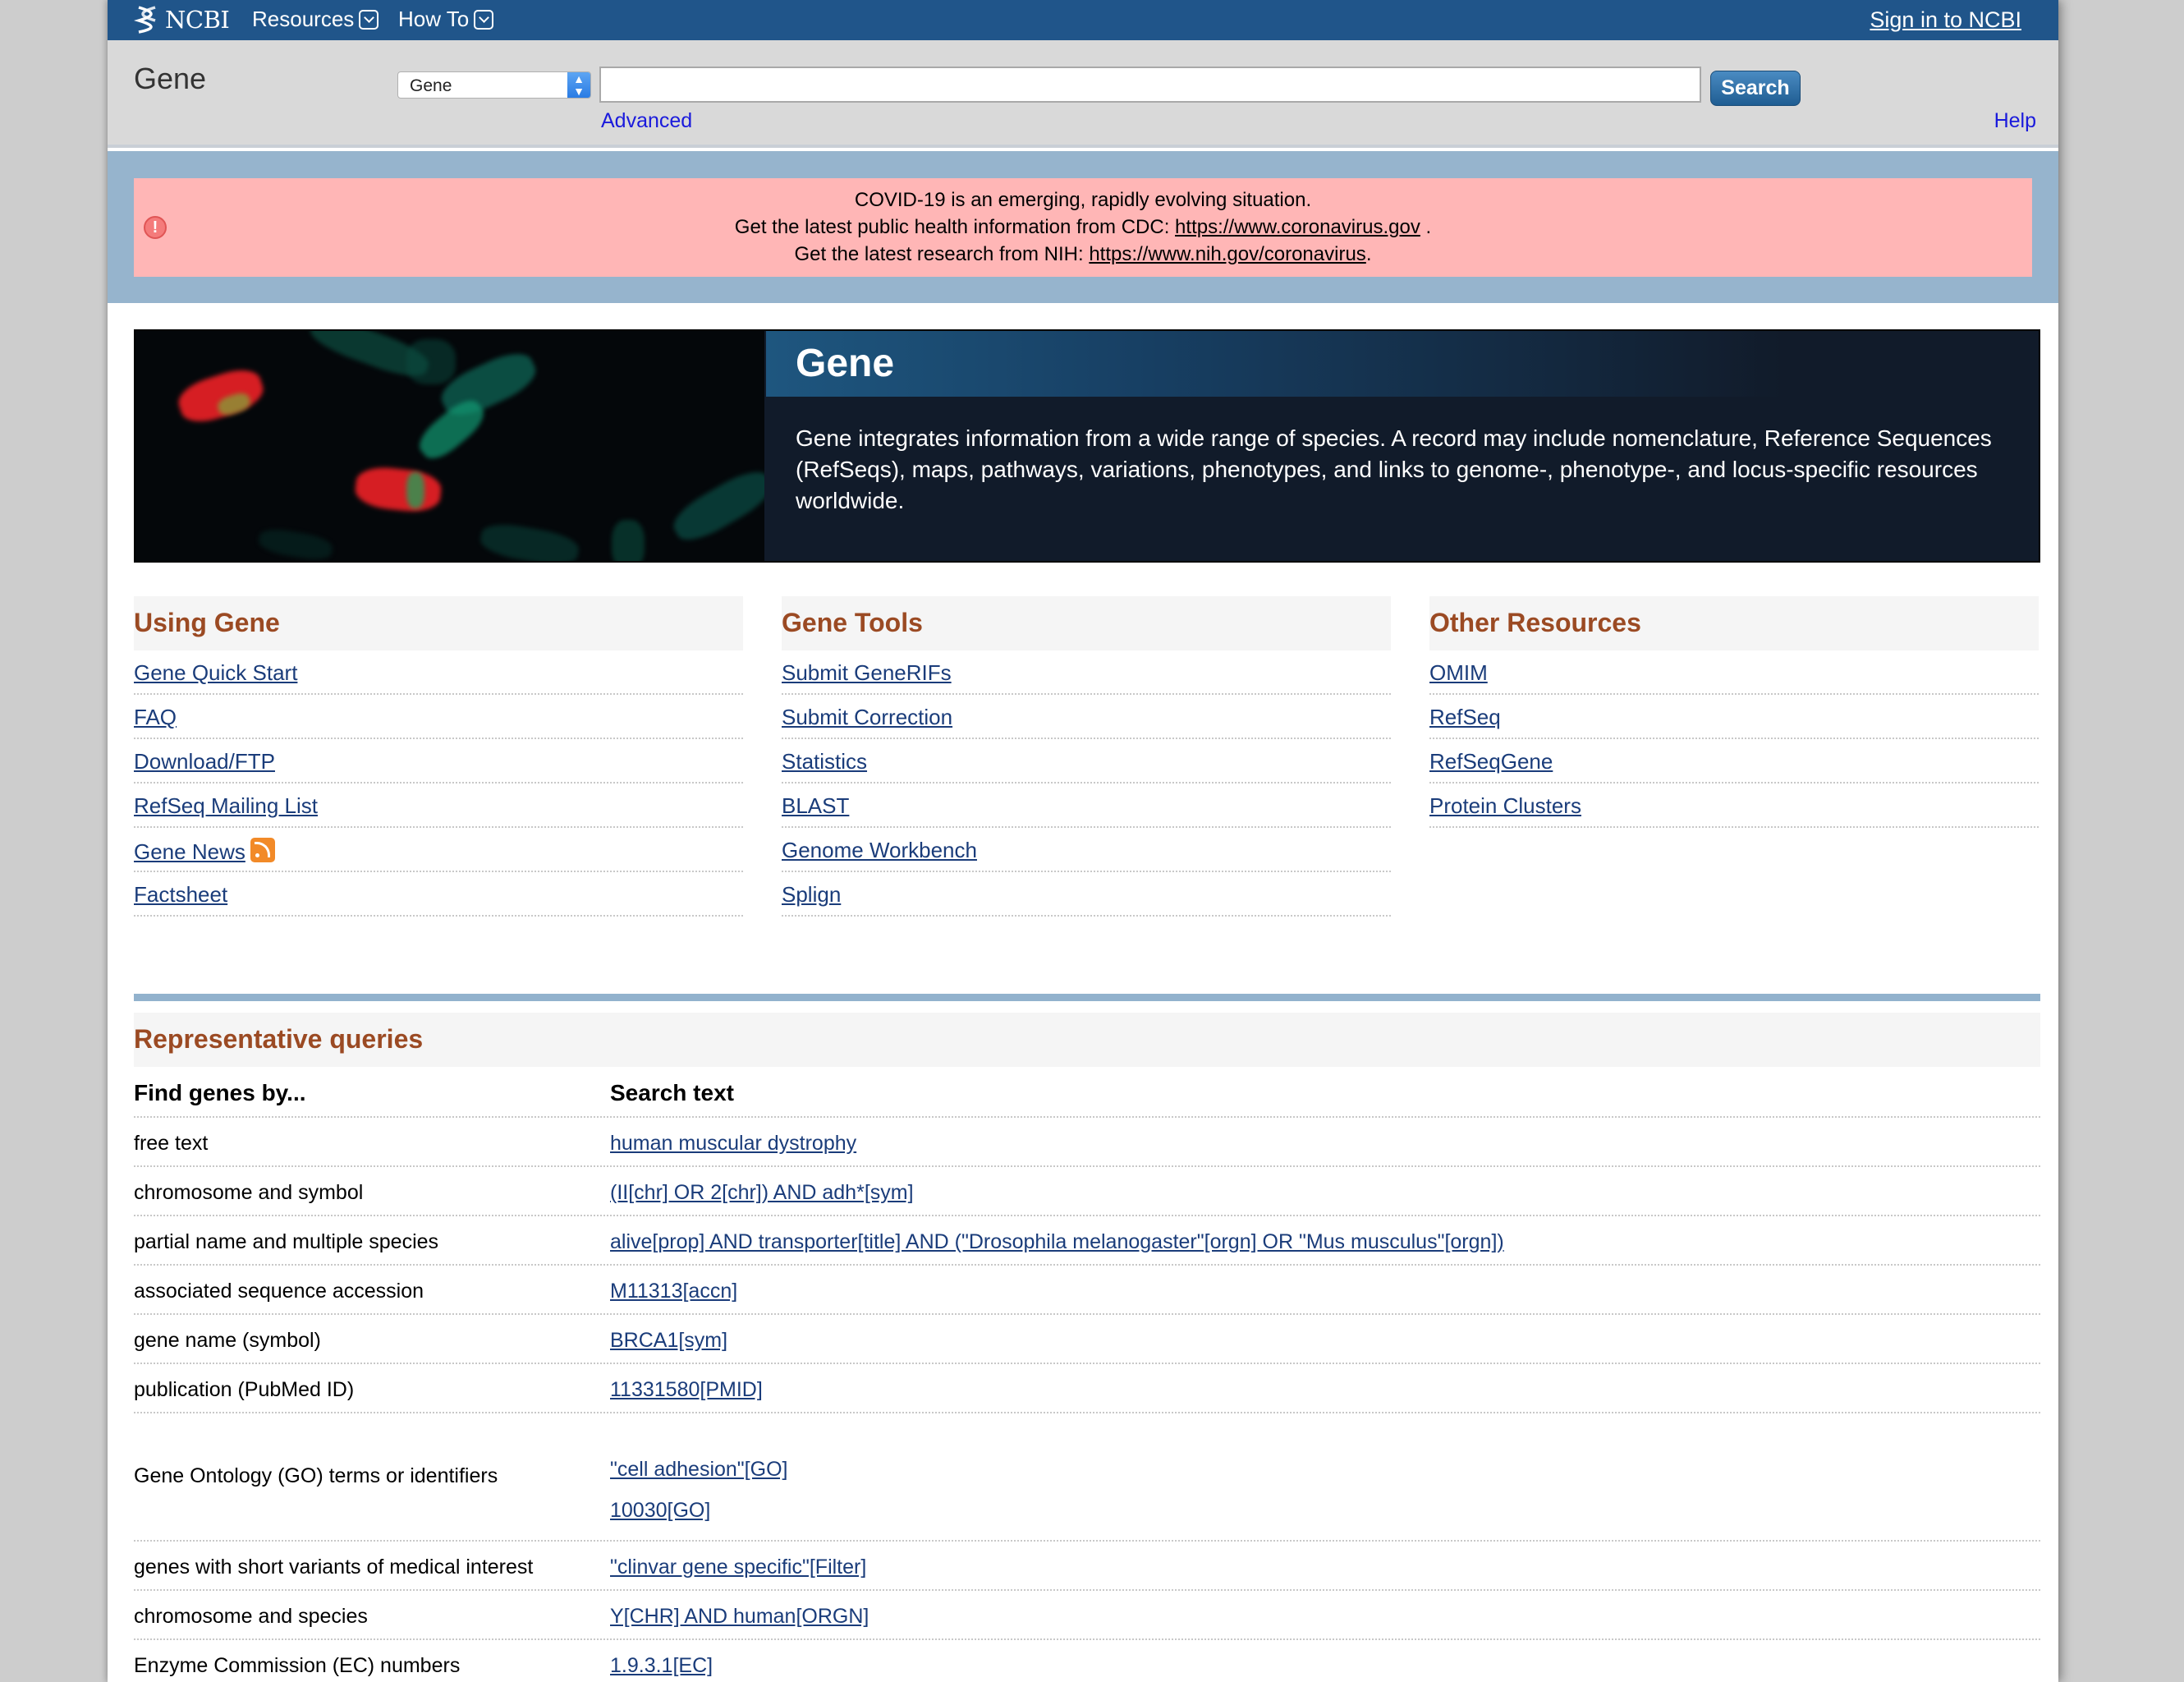 The image size is (2184, 1682). What do you see at coordinates (438, 806) in the screenshot?
I see `list-item: RefSeq Mailing List` at bounding box center [438, 806].